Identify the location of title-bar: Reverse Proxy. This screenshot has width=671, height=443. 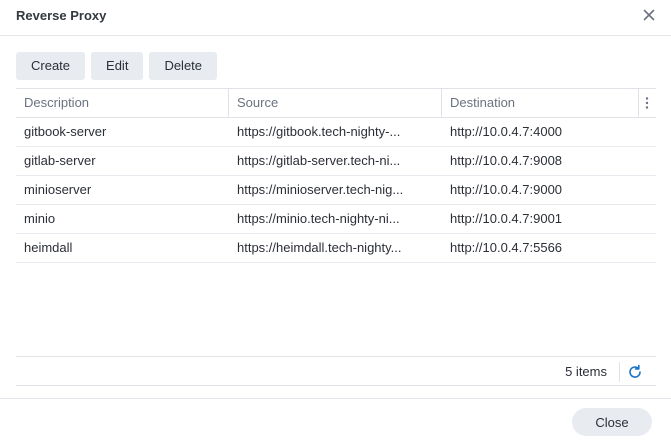
(335, 18).